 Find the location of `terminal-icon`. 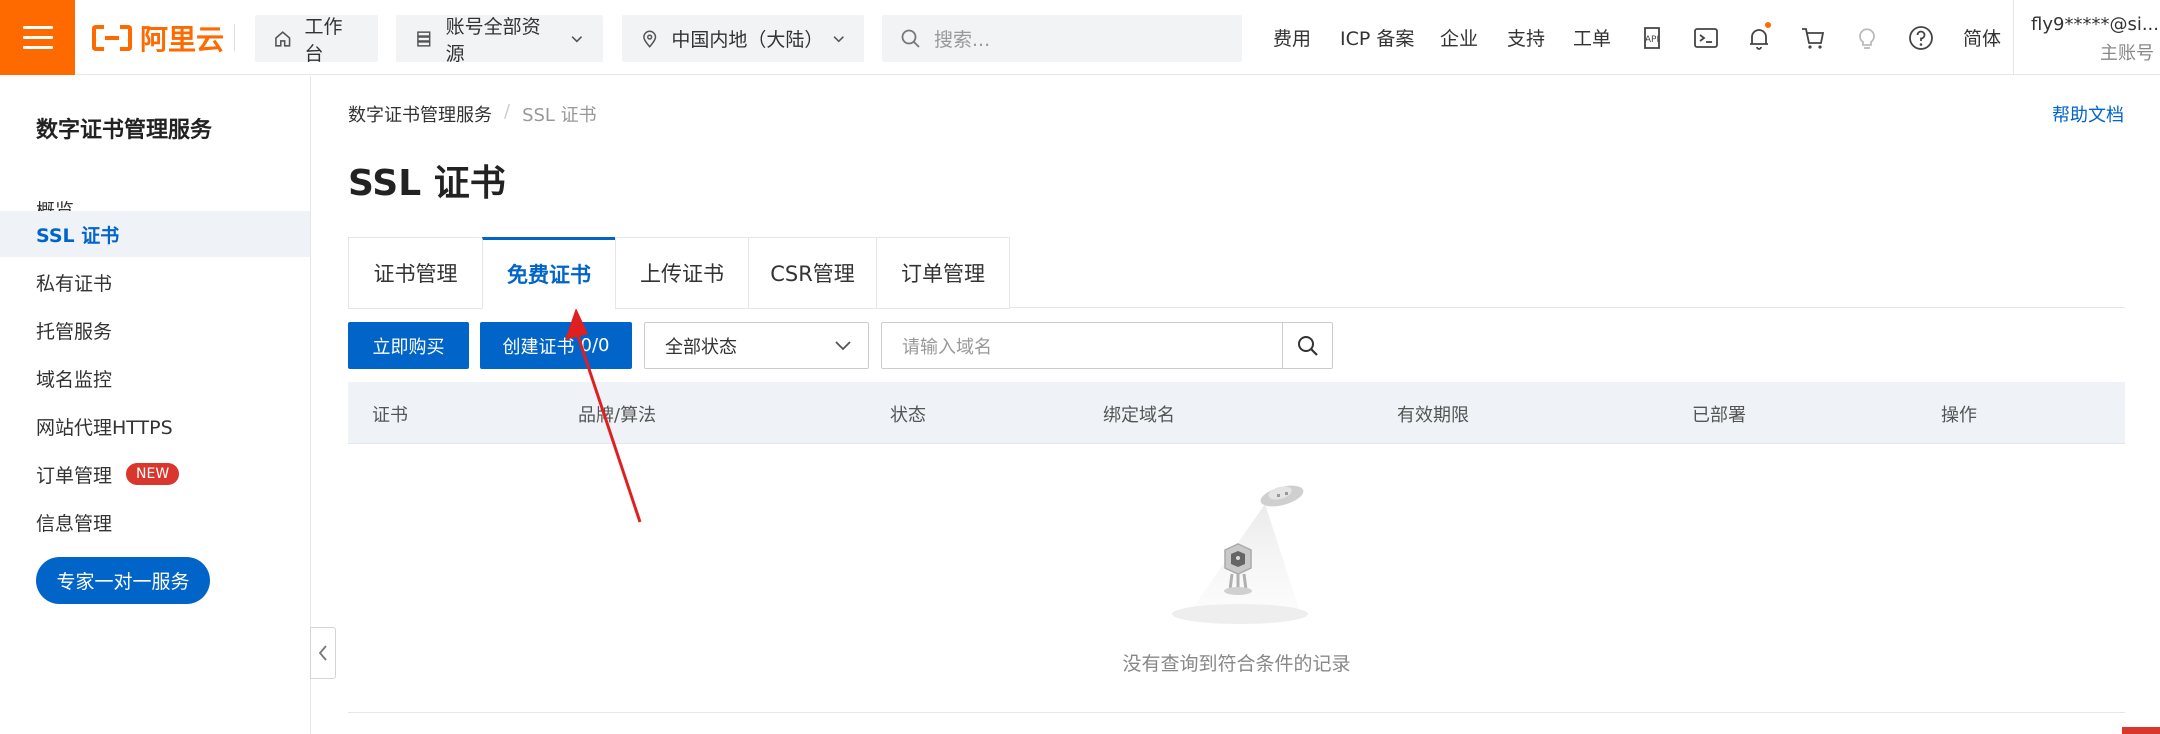

terminal-icon is located at coordinates (1706, 38).